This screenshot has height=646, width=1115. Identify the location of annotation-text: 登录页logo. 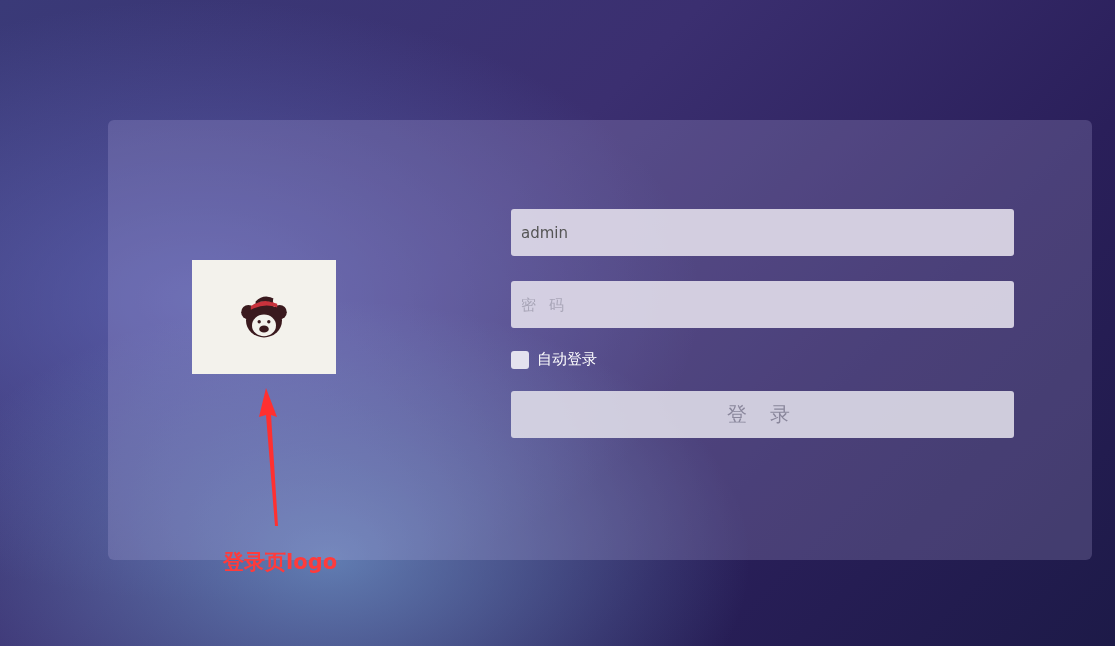
(280, 562).